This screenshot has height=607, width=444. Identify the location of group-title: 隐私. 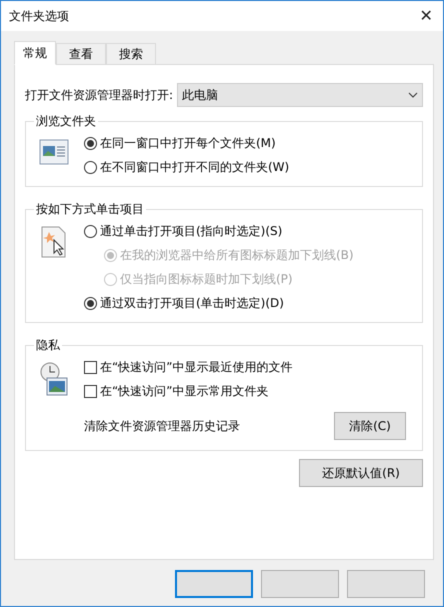
(48, 345).